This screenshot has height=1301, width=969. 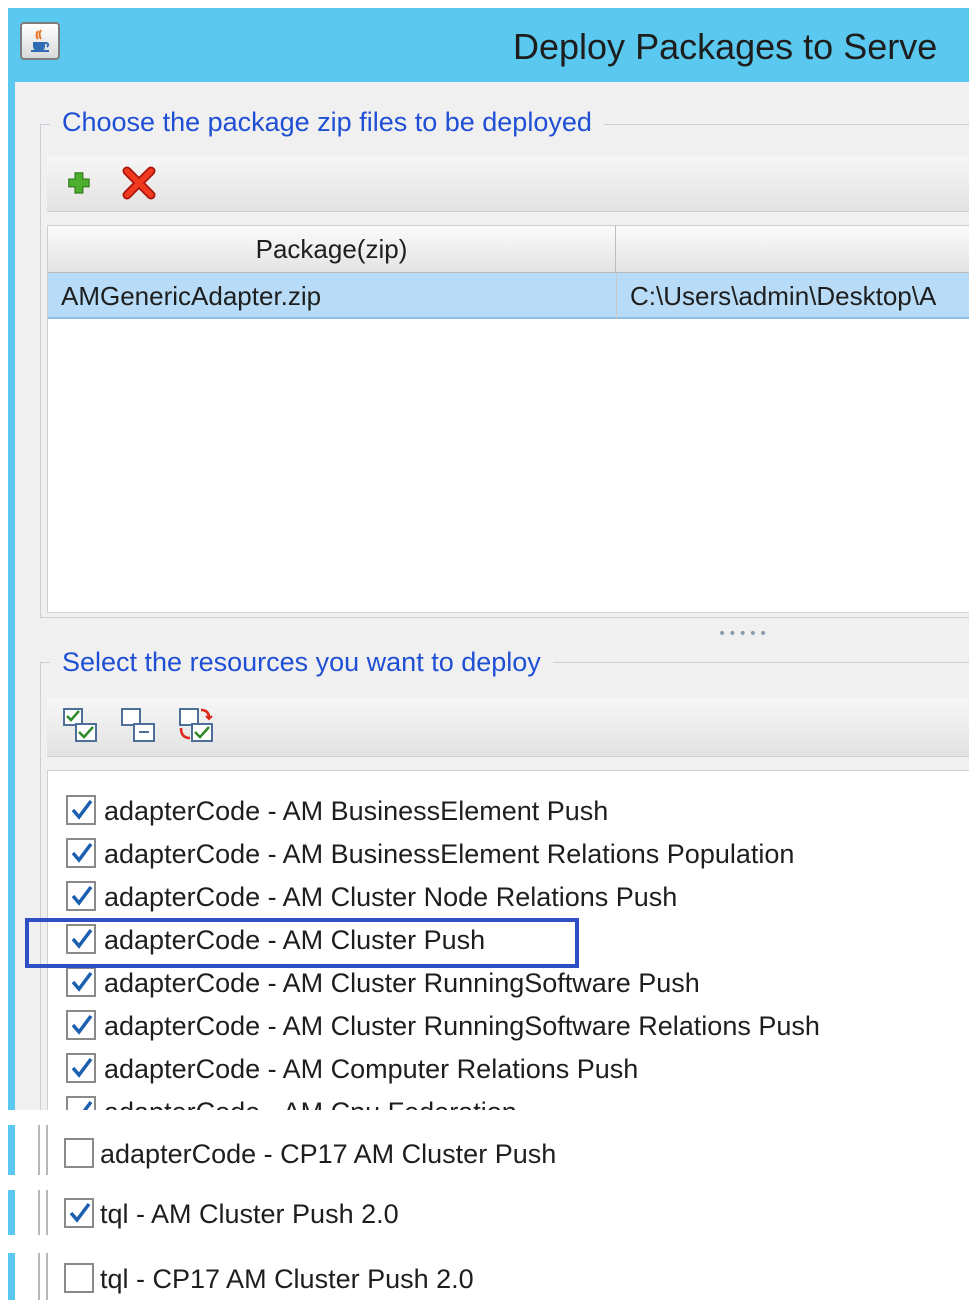 I want to click on list-item-label: adapterCode - AM BusinessElement Push, so click(x=356, y=811).